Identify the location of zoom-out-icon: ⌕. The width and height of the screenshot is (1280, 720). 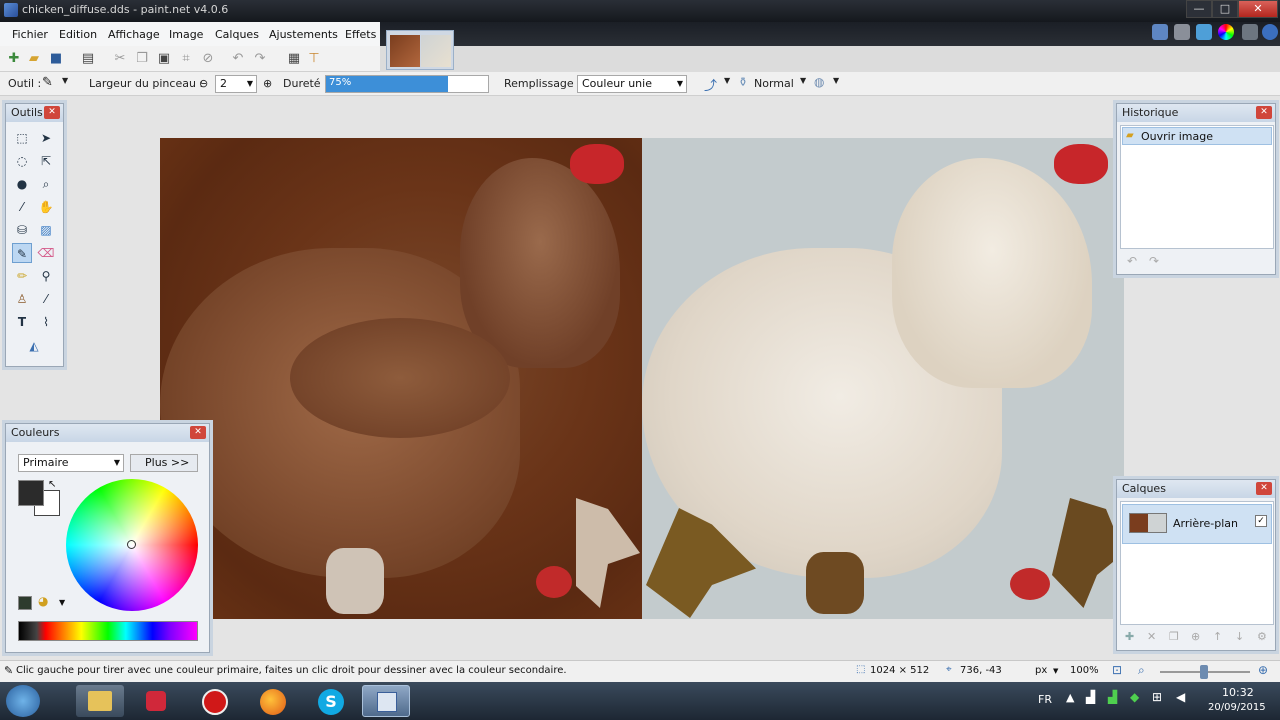
(1141, 670).